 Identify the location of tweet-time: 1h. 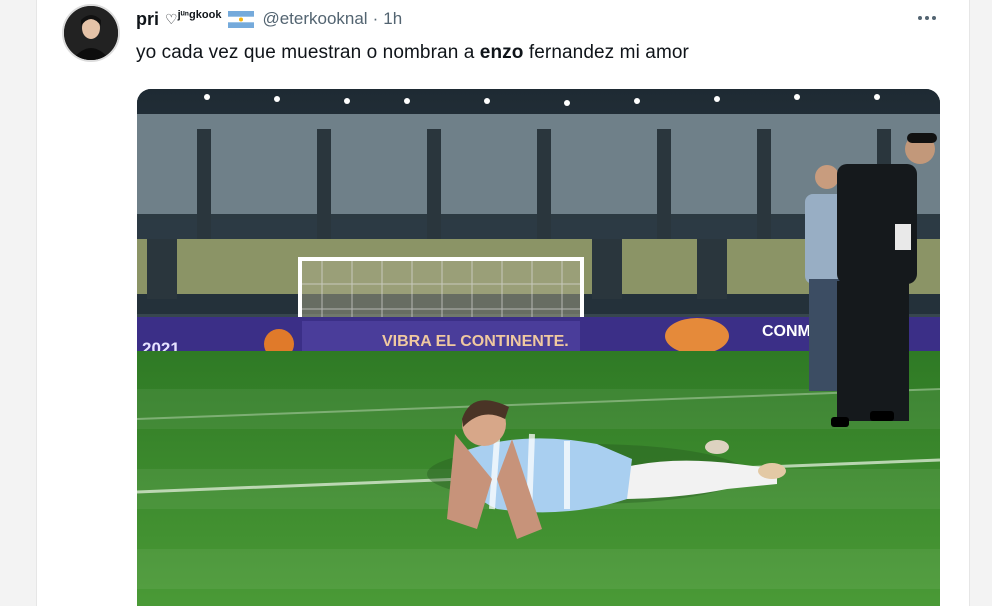
(392, 19).